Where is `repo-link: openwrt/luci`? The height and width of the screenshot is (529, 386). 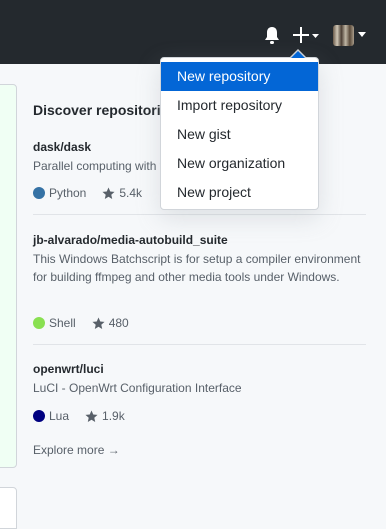
repo-link: openwrt/luci is located at coordinates (68, 369).